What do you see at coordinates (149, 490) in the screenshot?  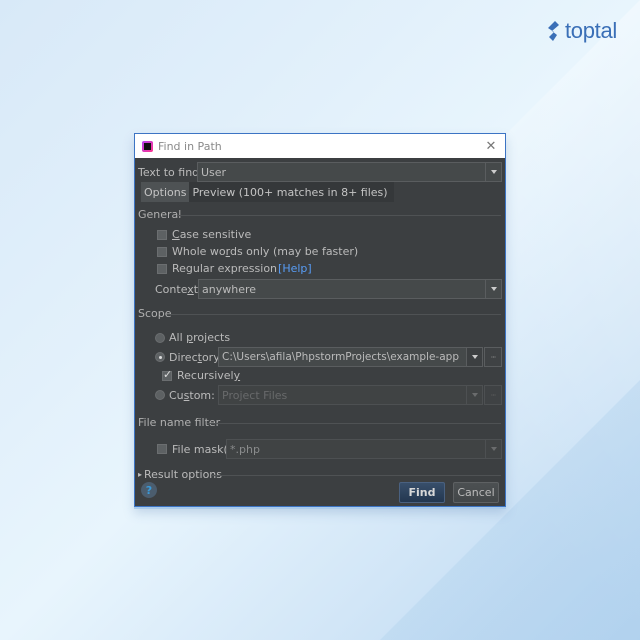 I see `help-icon: ?` at bounding box center [149, 490].